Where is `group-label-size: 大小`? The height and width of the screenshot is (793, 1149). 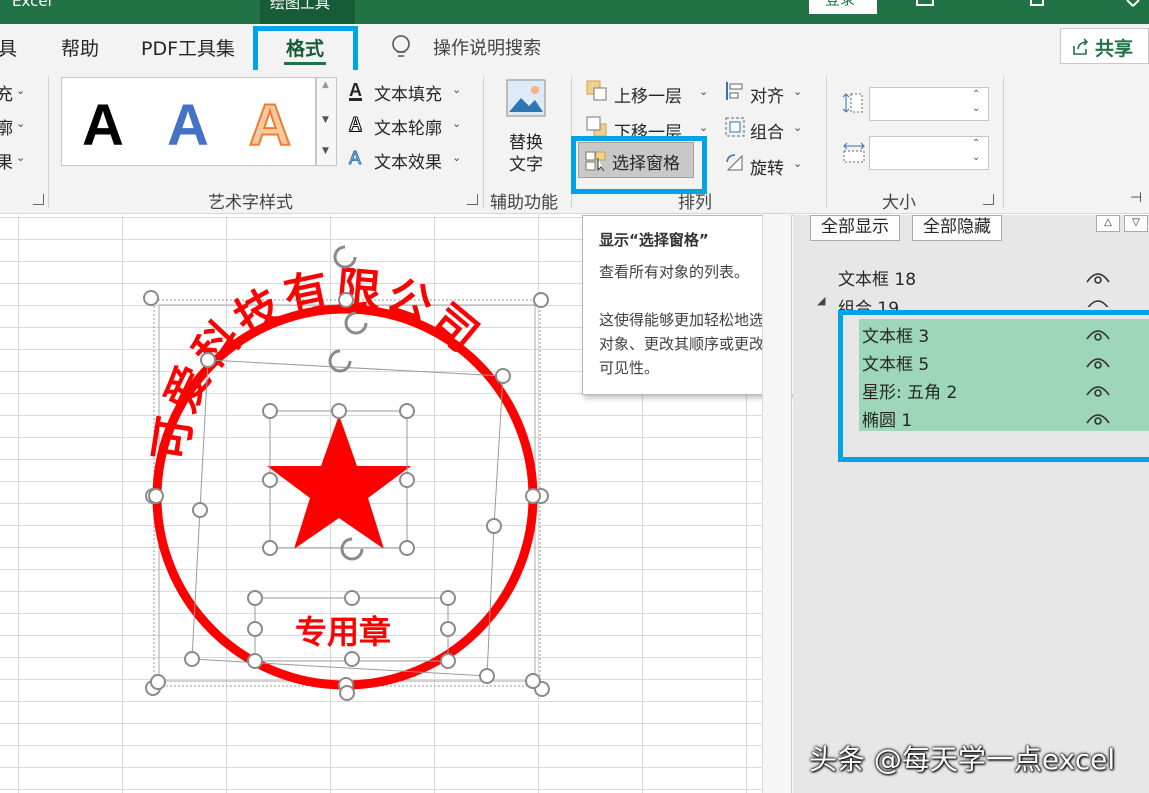
group-label-size: 大小 is located at coordinates (899, 203).